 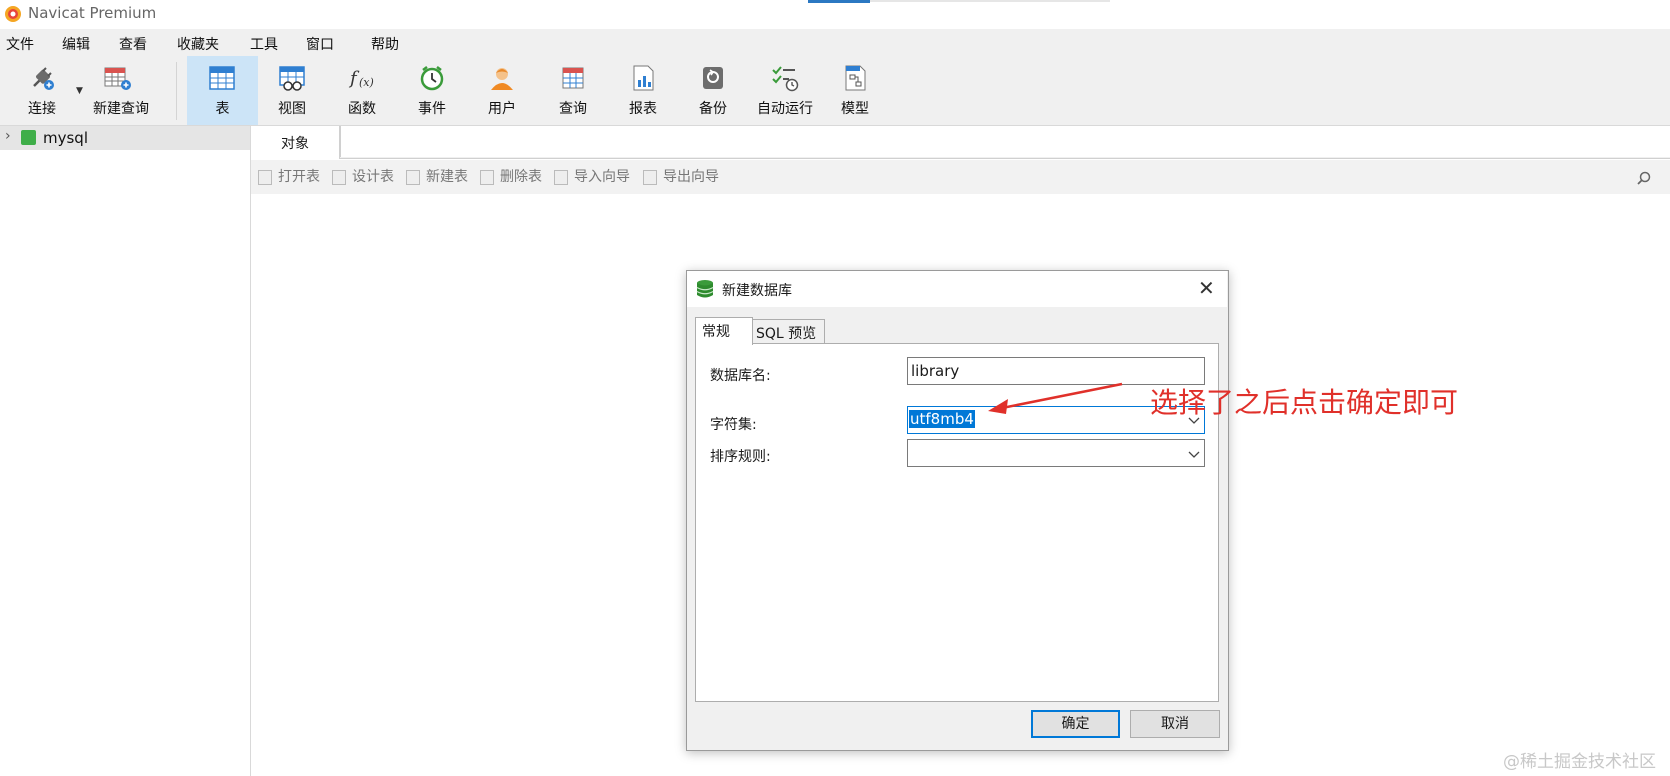 I want to click on tool-backup-button: 备份, so click(x=713, y=90).